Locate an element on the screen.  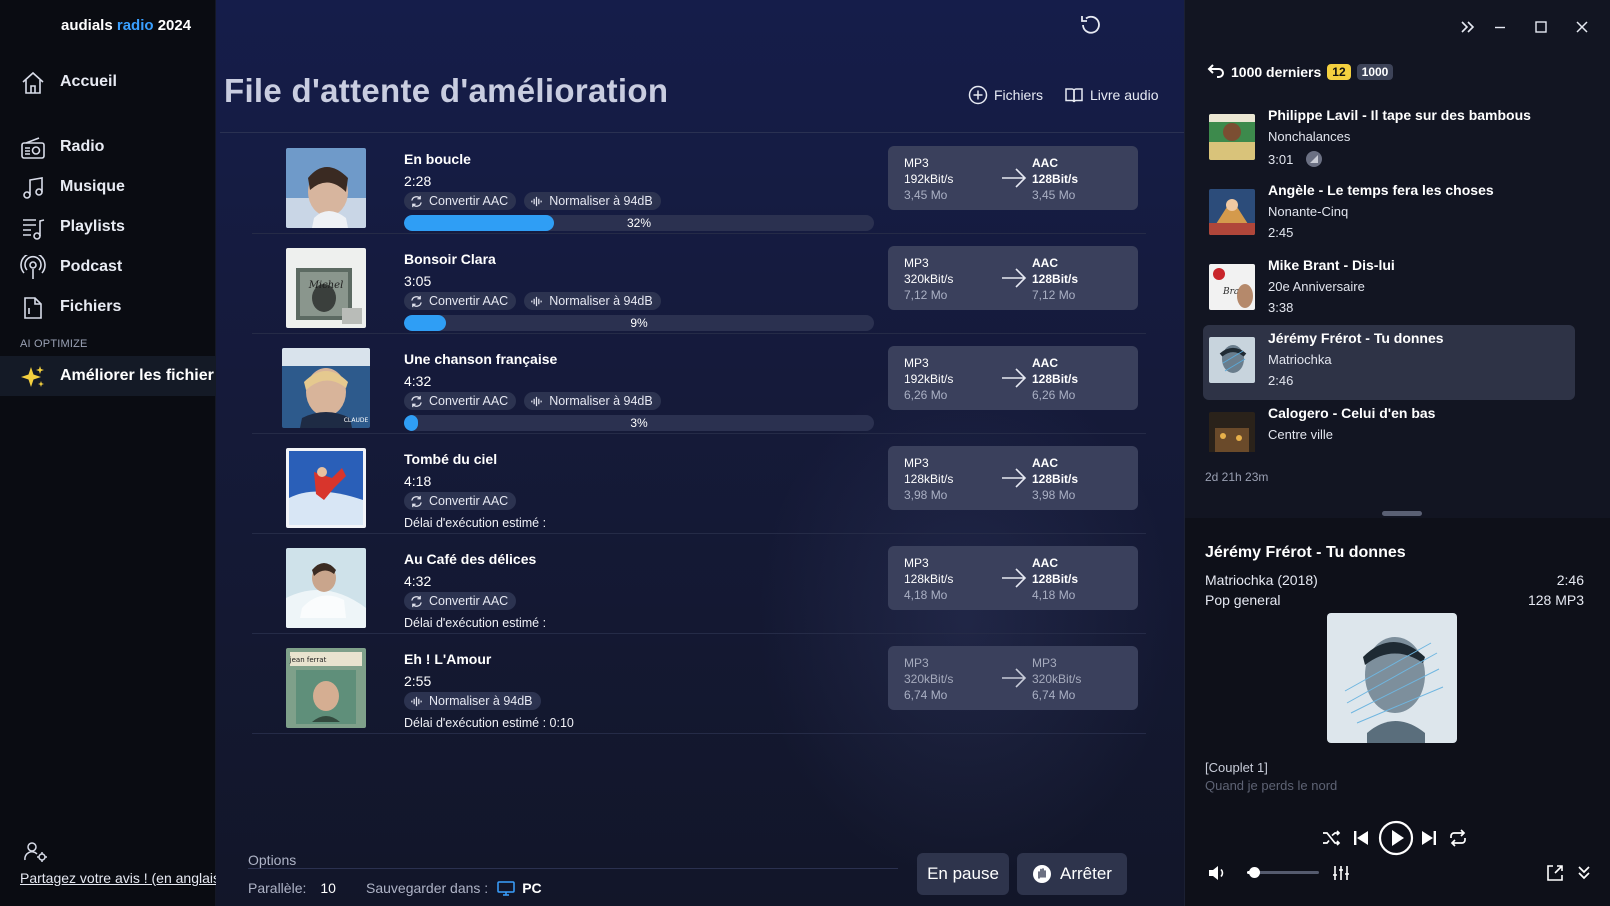
parallel-value: 10 is located at coordinates (328, 888).